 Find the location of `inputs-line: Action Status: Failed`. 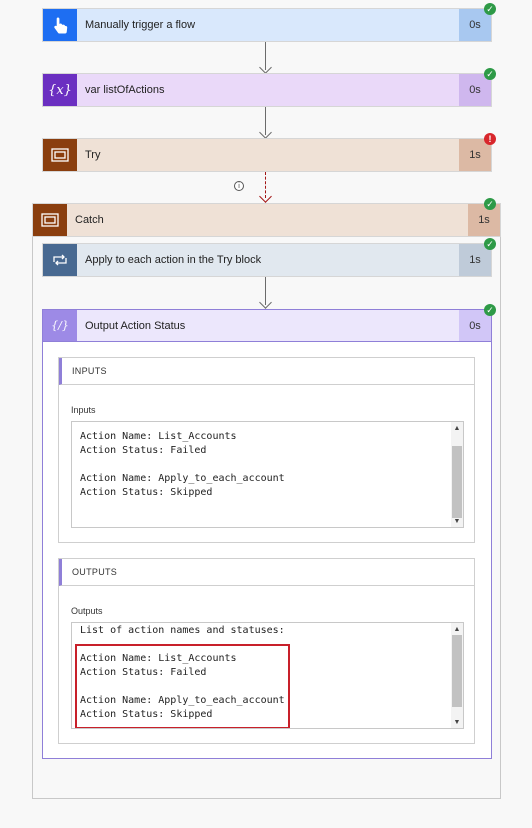

inputs-line: Action Status: Failed is located at coordinates (143, 450).